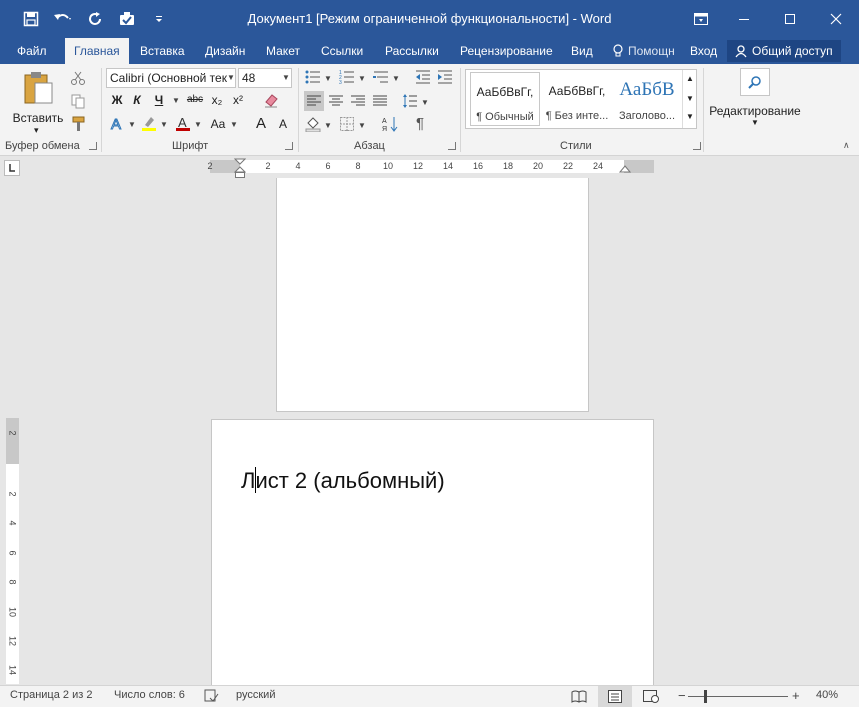 The image size is (859, 707). I want to click on maximize-button, so click(790, 19).